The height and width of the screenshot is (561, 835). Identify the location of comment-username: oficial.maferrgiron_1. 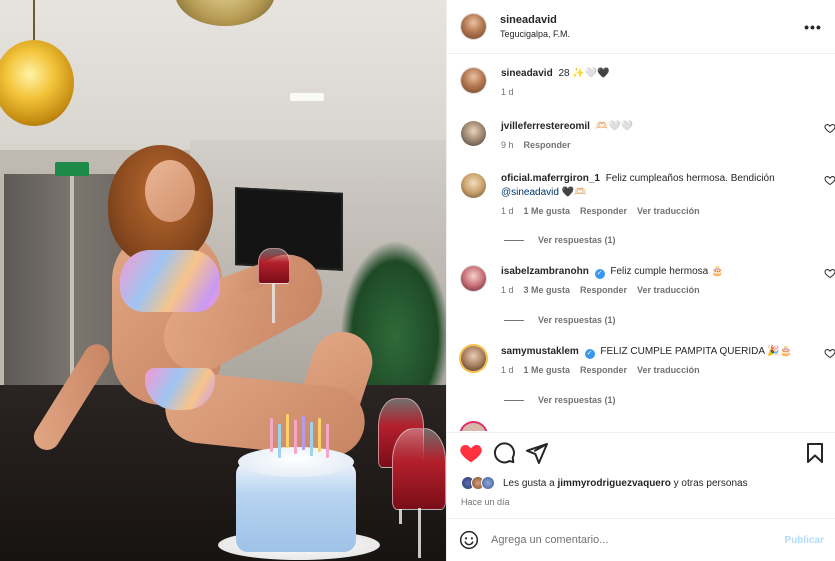
(550, 178).